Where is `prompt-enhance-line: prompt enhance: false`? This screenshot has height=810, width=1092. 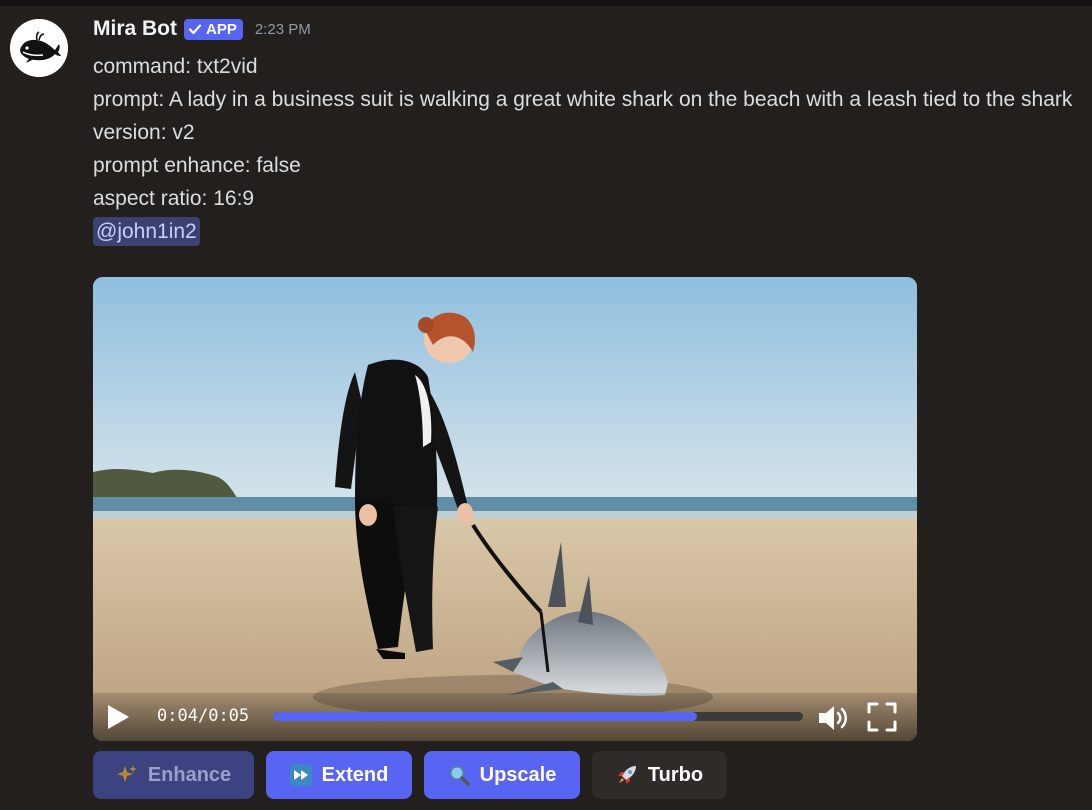
prompt-enhance-line: prompt enhance: false is located at coordinates (197, 165).